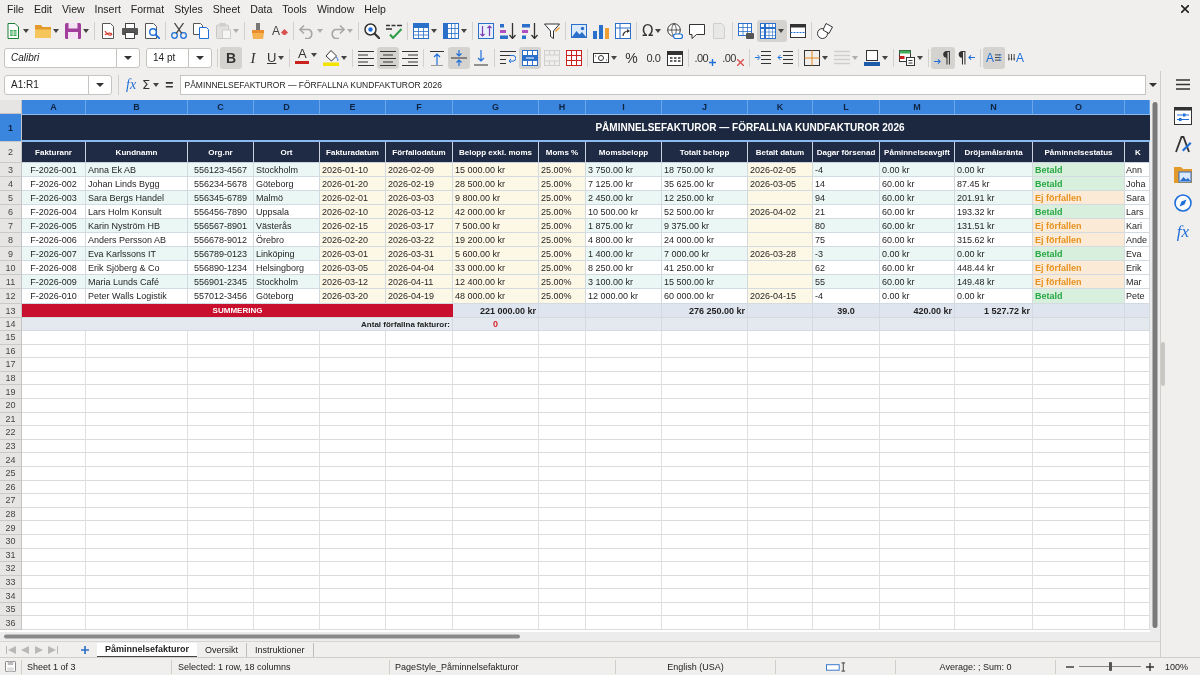 The height and width of the screenshot is (675, 1200). What do you see at coordinates (231, 57) in the screenshot?
I see `bold-button: B` at bounding box center [231, 57].